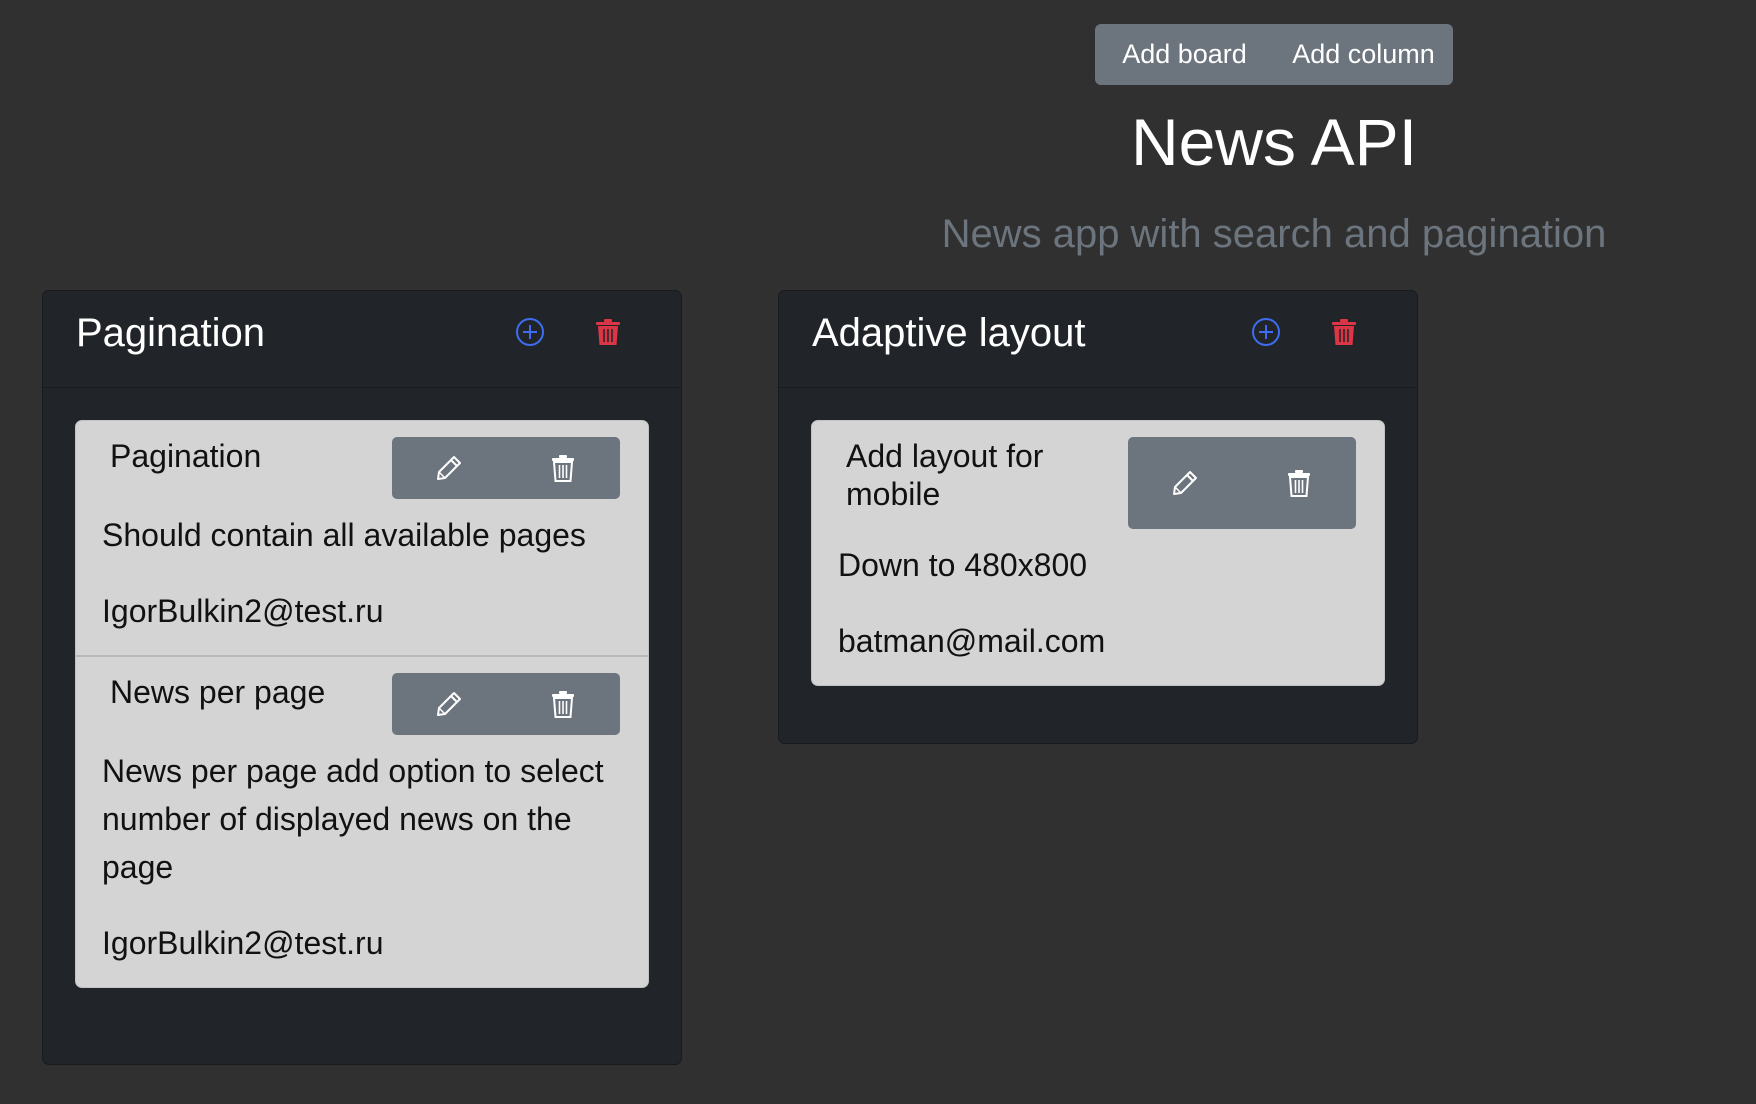  I want to click on card-title: News per page, so click(218, 692).